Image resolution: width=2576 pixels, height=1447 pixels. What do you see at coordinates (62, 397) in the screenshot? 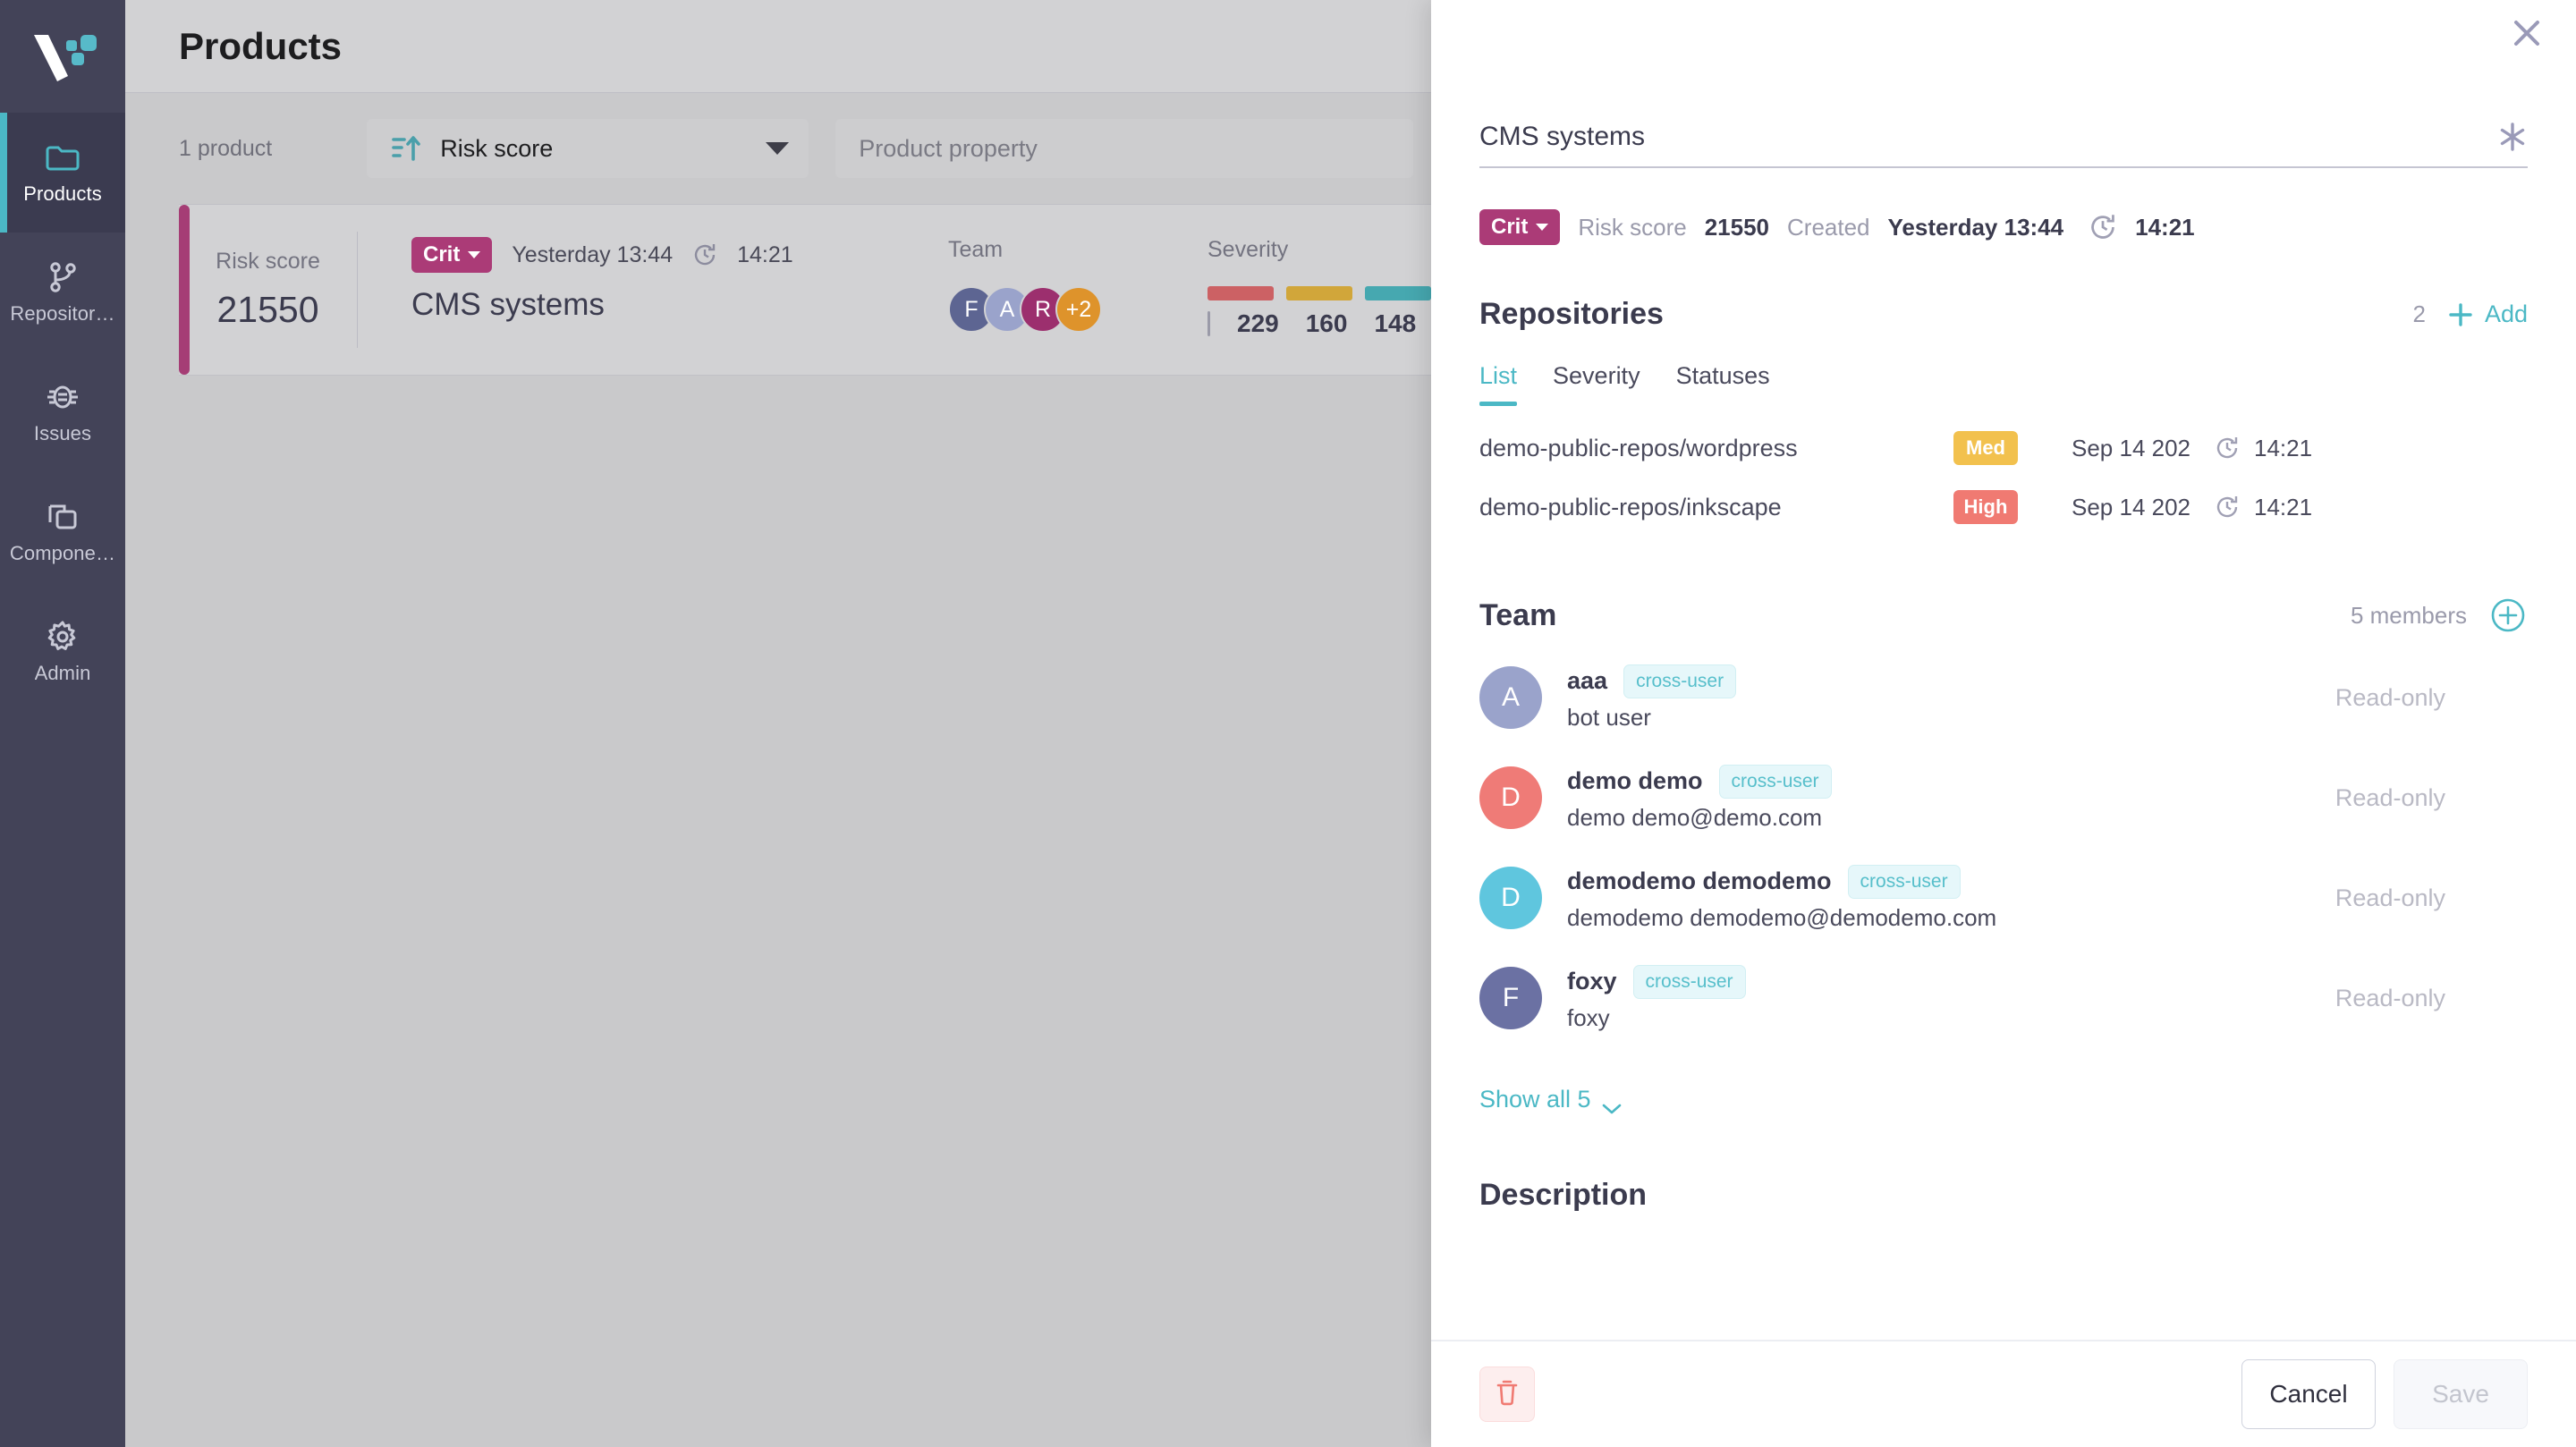
I see `bug-icon` at bounding box center [62, 397].